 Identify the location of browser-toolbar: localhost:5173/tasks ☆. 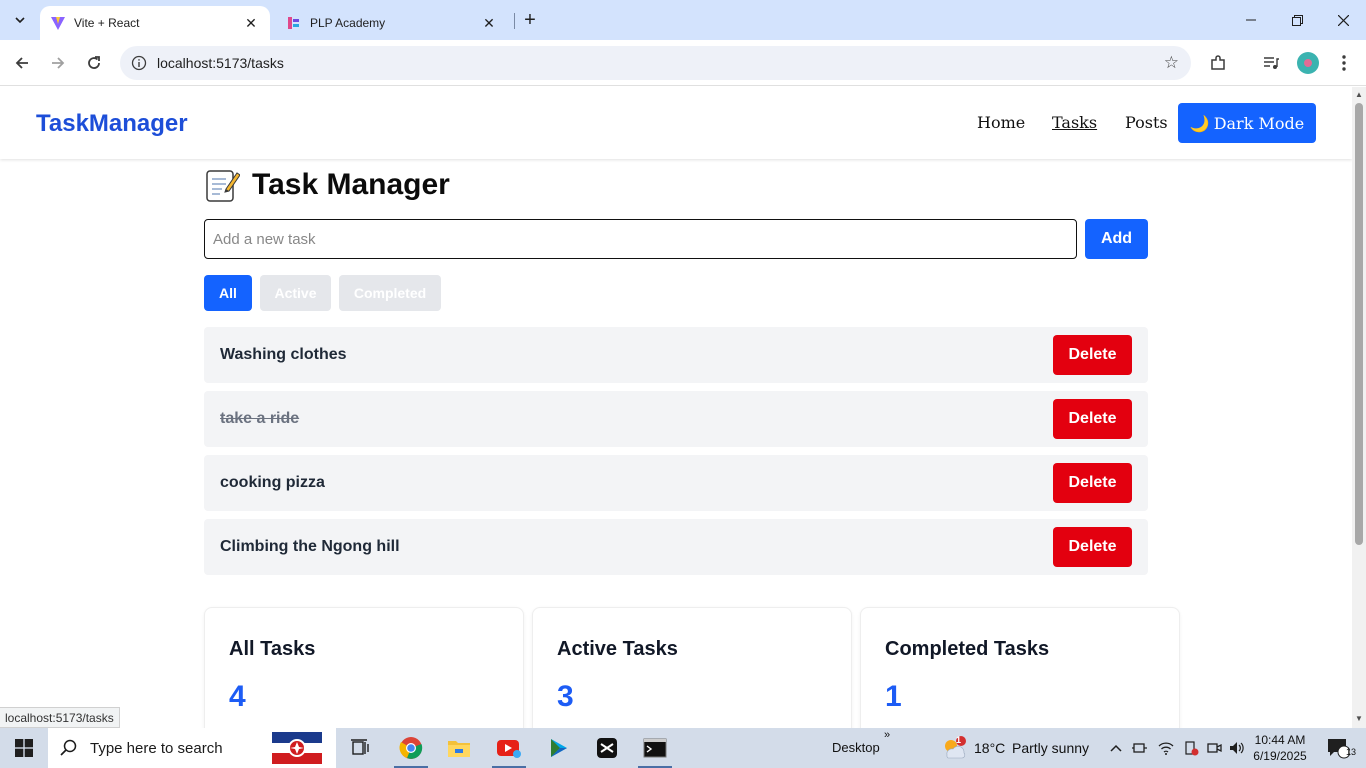
(683, 63).